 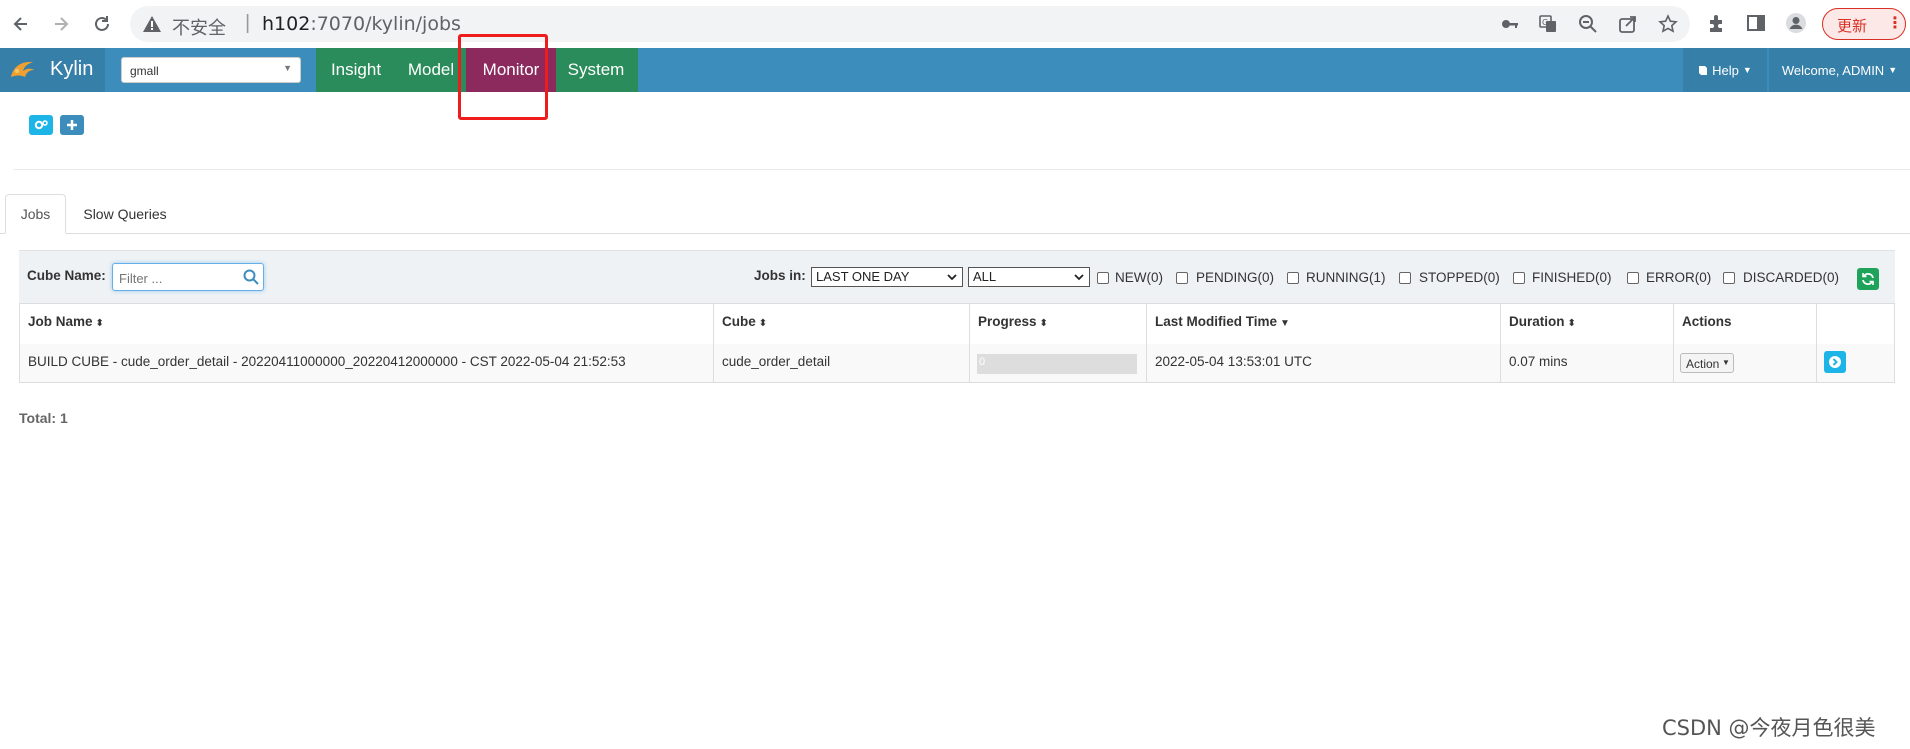 I want to click on header-last-modified: Last Modified Time ▼, so click(x=1323, y=324).